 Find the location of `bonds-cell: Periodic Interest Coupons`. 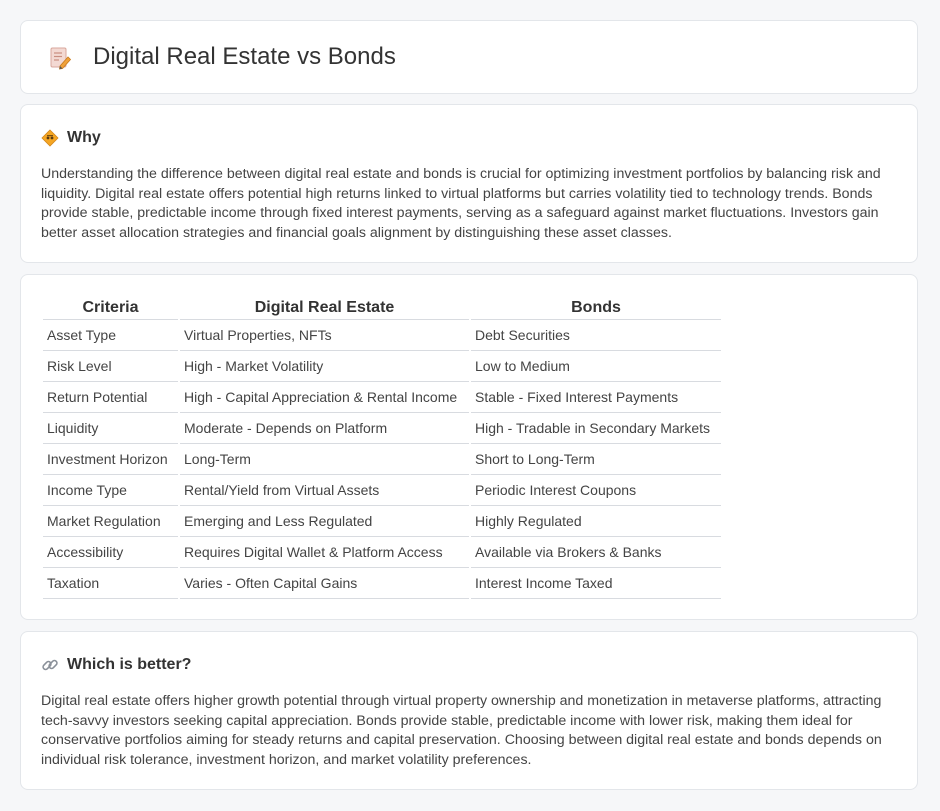

bonds-cell: Periodic Interest Coupons is located at coordinates (596, 490).